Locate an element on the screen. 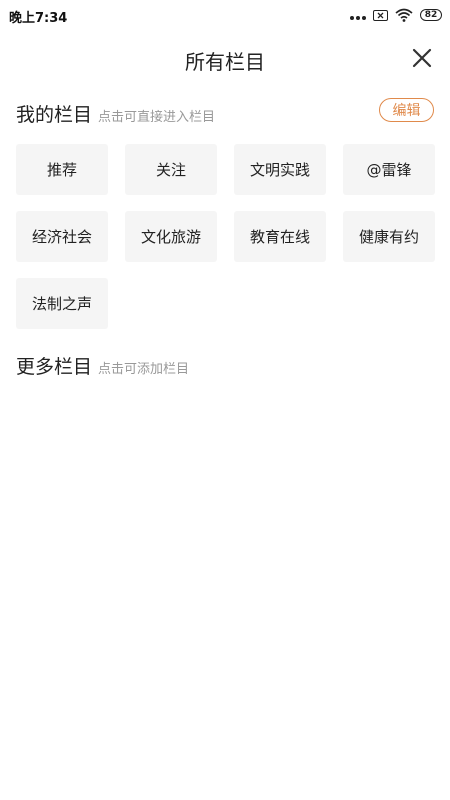  my-channels-hint: 点击可直接进入栏目 is located at coordinates (157, 117).